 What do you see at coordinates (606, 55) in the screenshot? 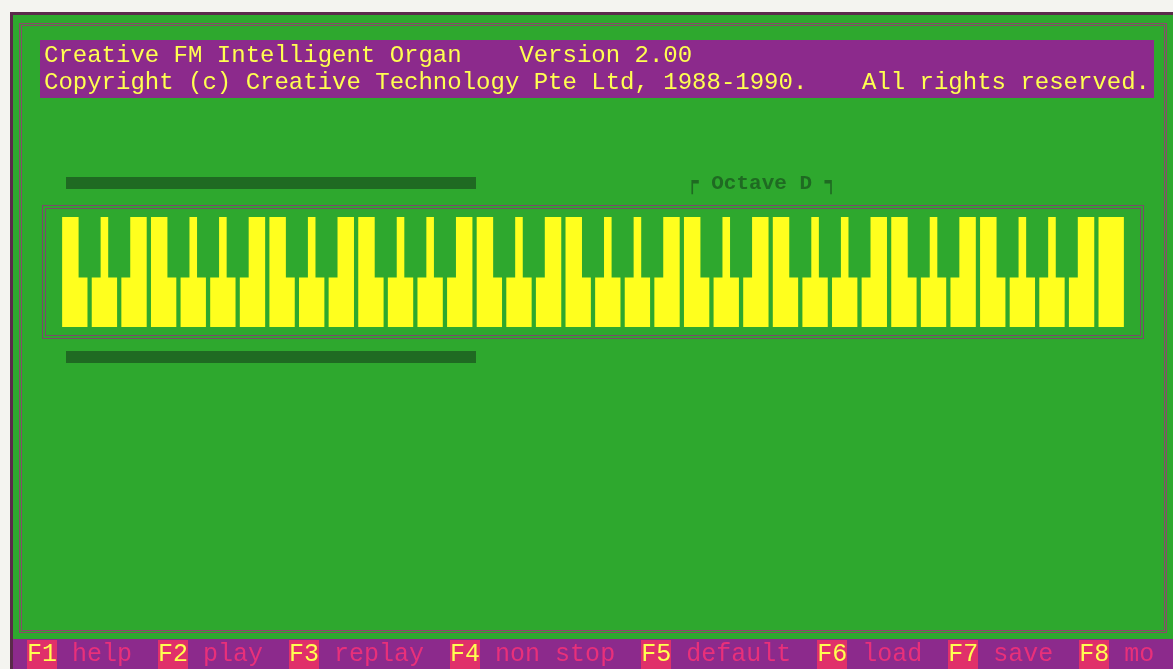
I see `version-text: Version 2.00` at bounding box center [606, 55].